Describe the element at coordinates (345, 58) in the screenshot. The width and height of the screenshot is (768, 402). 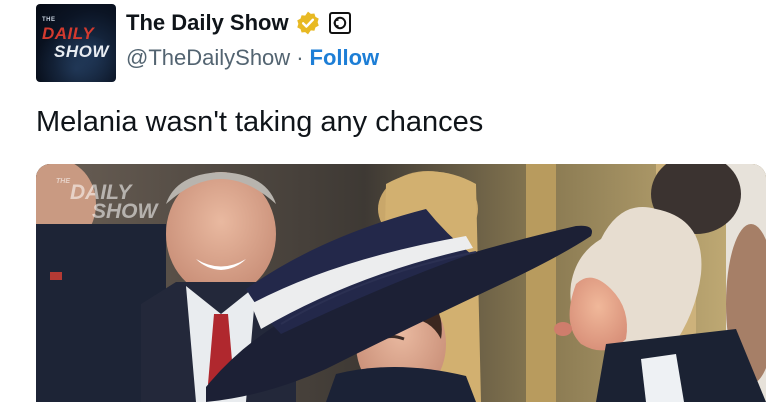
I see `follow-button: Follow` at that location.